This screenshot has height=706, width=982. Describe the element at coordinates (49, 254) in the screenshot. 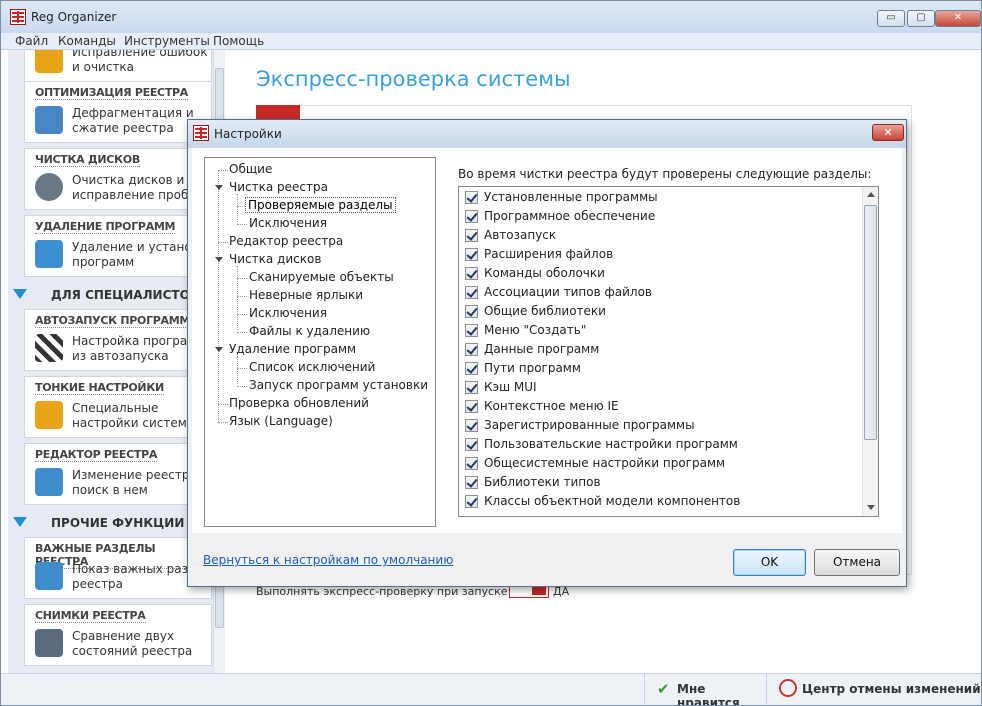

I see `uninstall-icon` at that location.